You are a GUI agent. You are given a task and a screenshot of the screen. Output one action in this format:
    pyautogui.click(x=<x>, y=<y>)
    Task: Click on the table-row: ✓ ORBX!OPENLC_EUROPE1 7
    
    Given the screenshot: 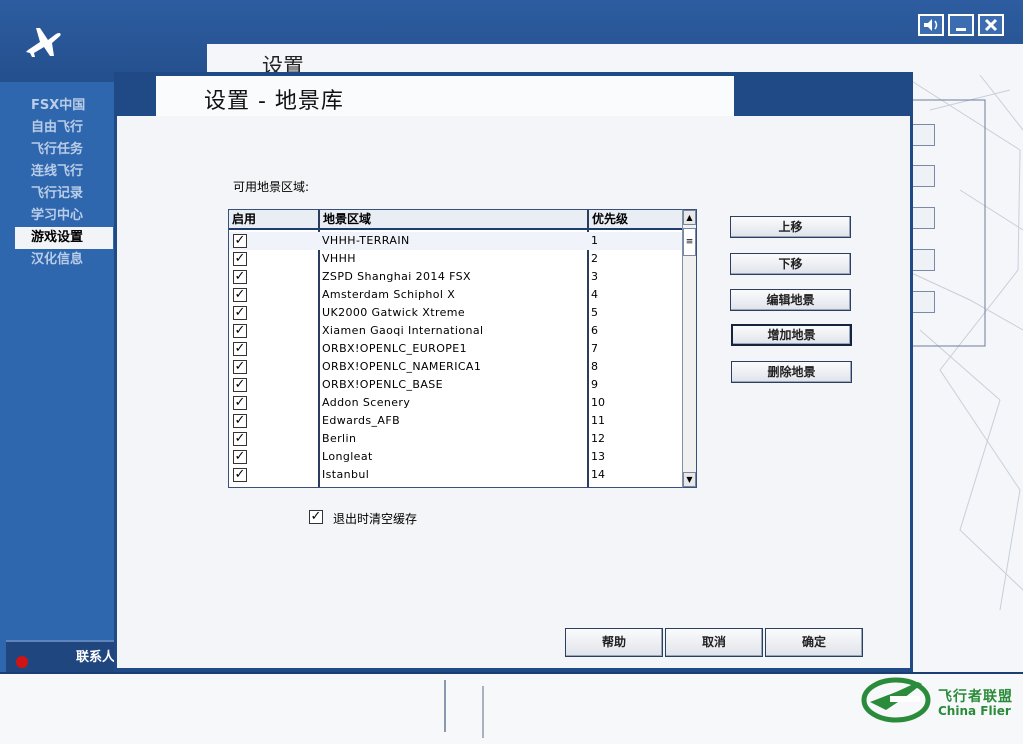 What is the action you would take?
    pyautogui.click(x=456, y=349)
    